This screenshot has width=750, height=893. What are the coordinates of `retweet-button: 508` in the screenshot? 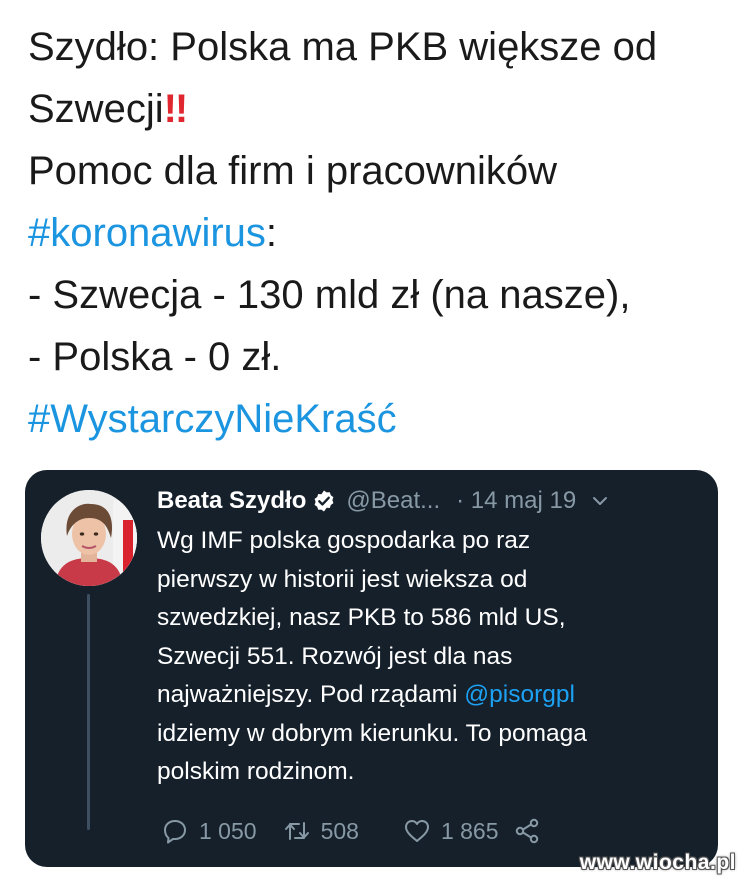 It's located at (321, 831).